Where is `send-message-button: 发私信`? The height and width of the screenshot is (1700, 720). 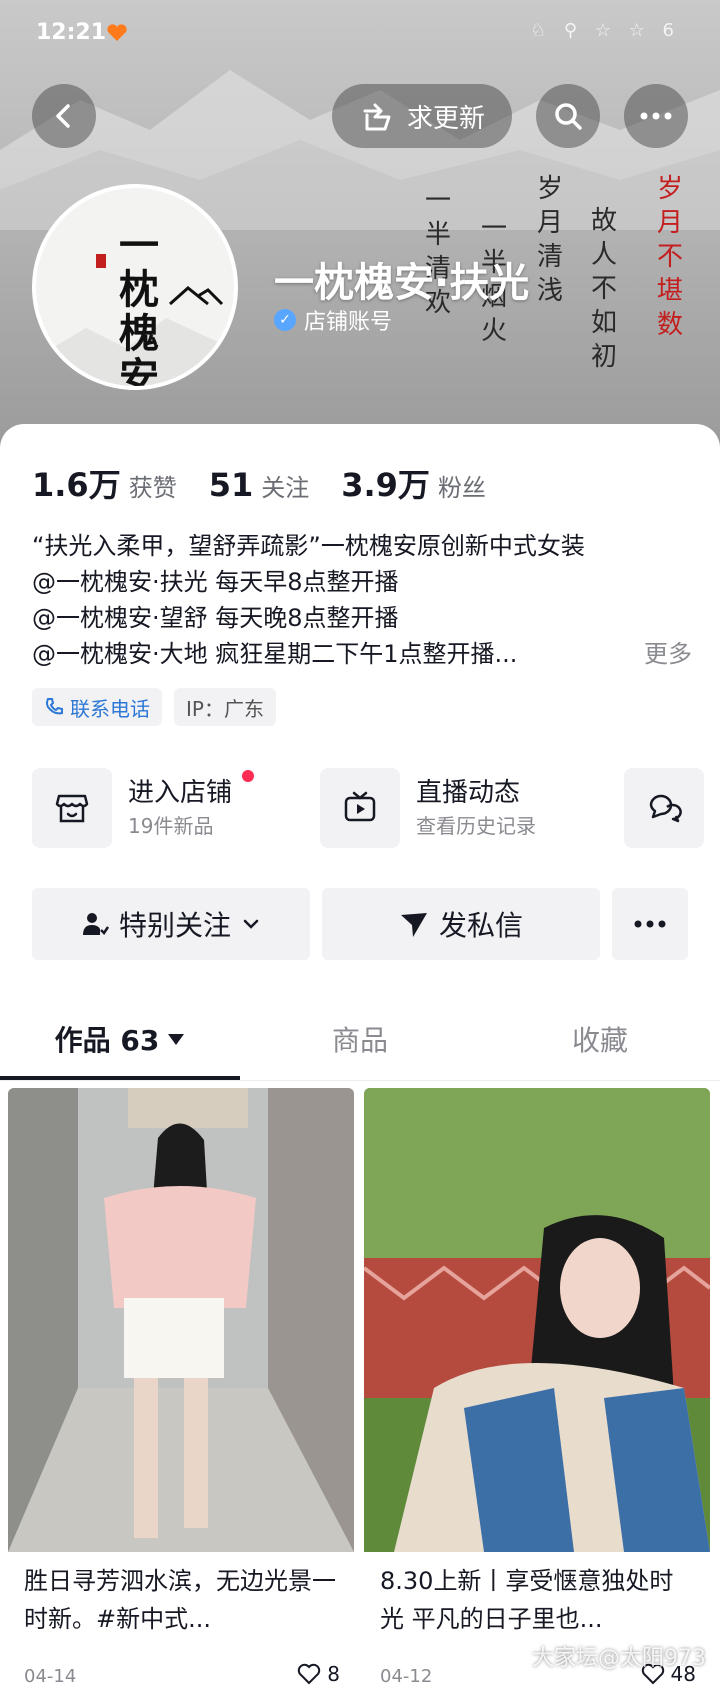
send-message-button: 发私信 is located at coordinates (461, 924).